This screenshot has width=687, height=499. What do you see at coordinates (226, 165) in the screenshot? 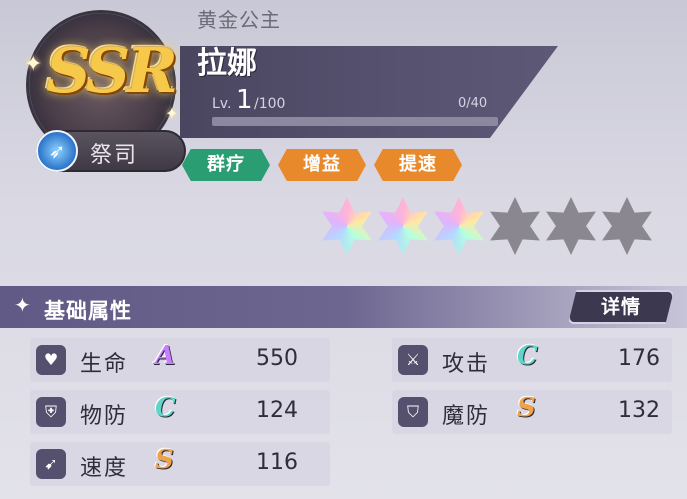
I see `tag-group-heal: 群疗` at bounding box center [226, 165].